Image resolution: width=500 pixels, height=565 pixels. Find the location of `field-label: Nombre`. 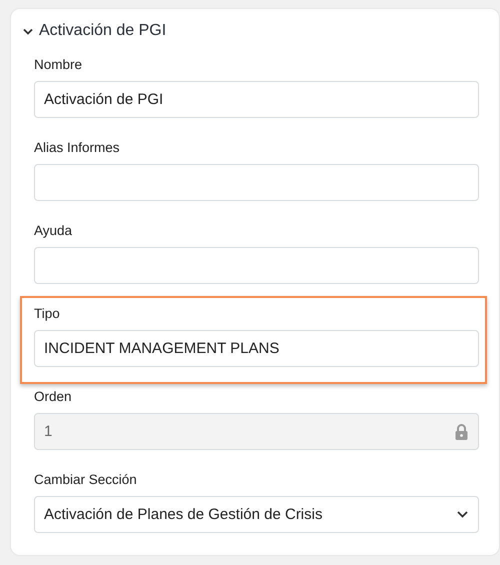

field-label: Nombre is located at coordinates (58, 64).